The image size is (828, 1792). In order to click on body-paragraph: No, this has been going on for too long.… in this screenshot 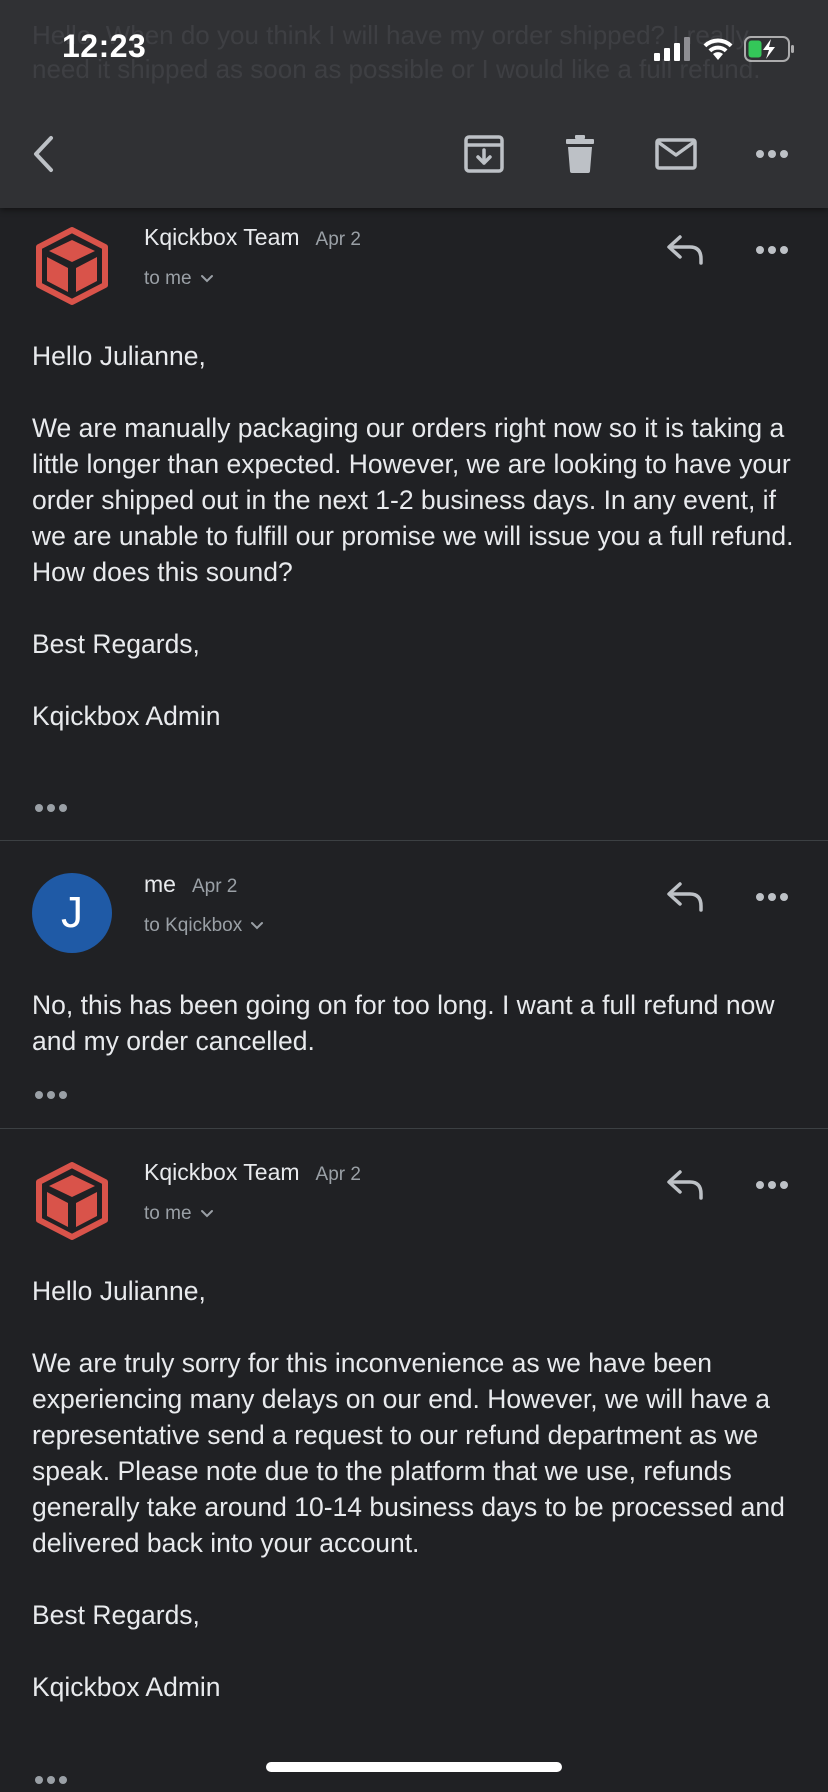, I will do `click(403, 1023)`.